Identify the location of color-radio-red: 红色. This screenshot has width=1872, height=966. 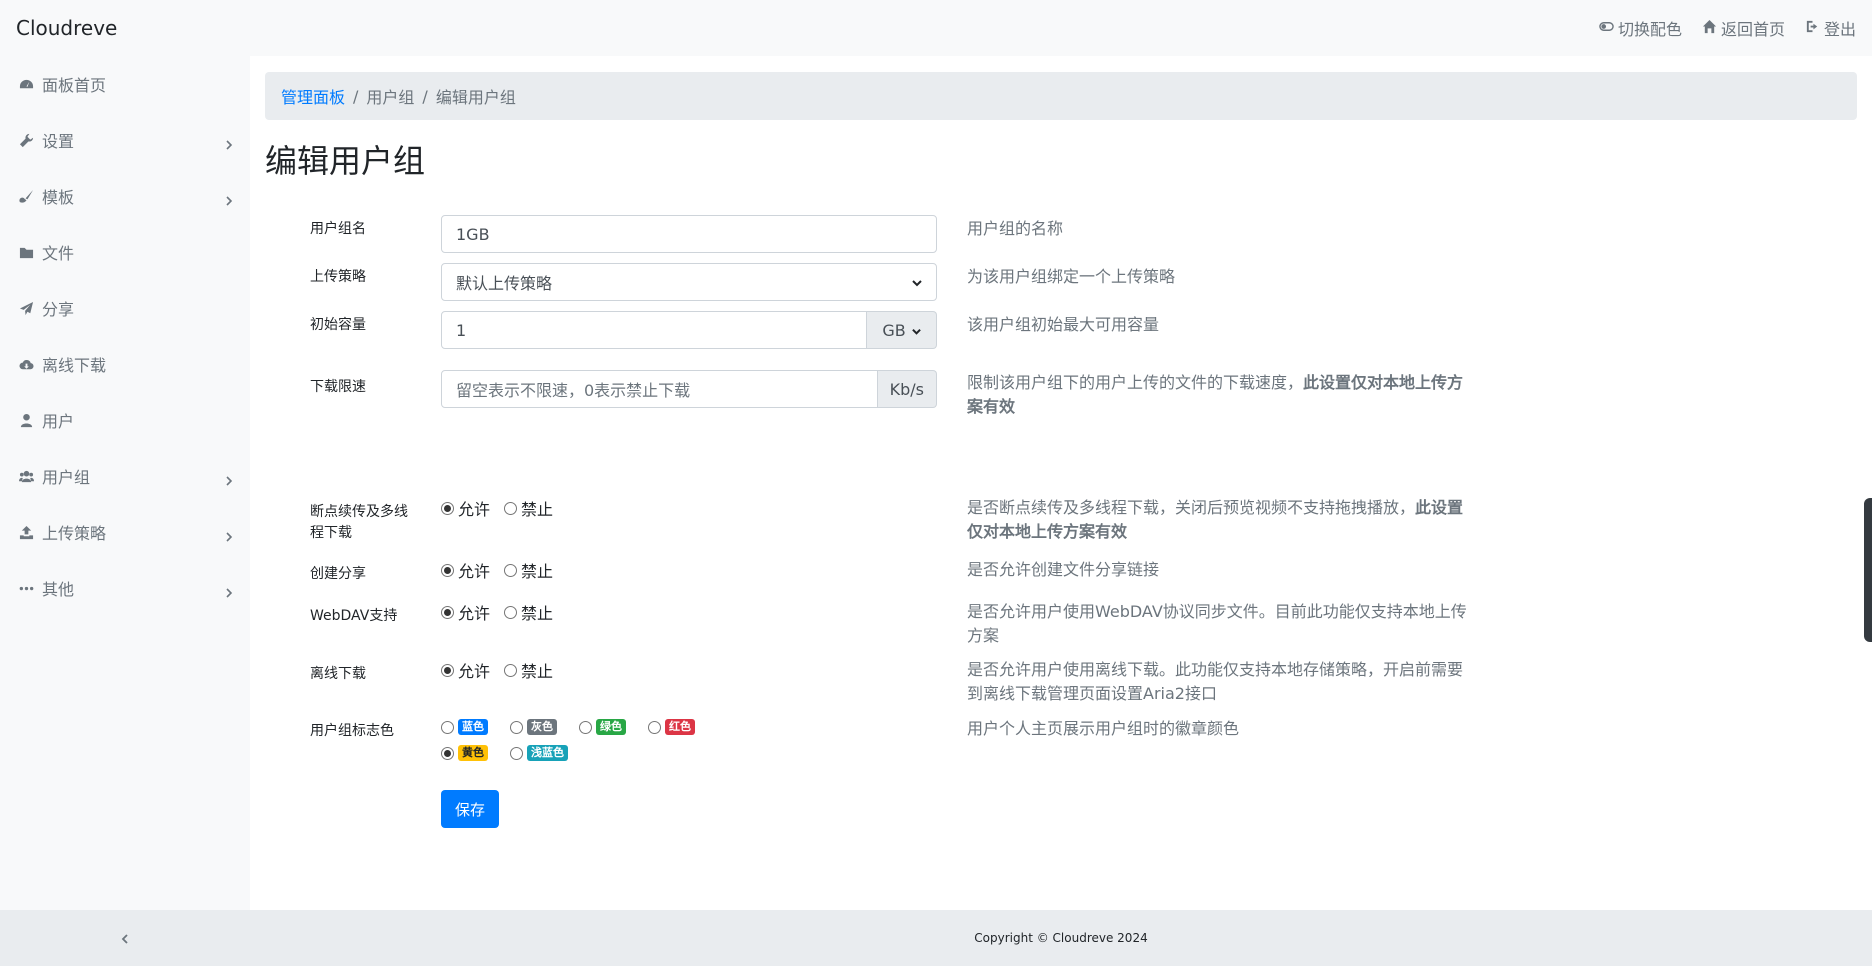
(671, 727).